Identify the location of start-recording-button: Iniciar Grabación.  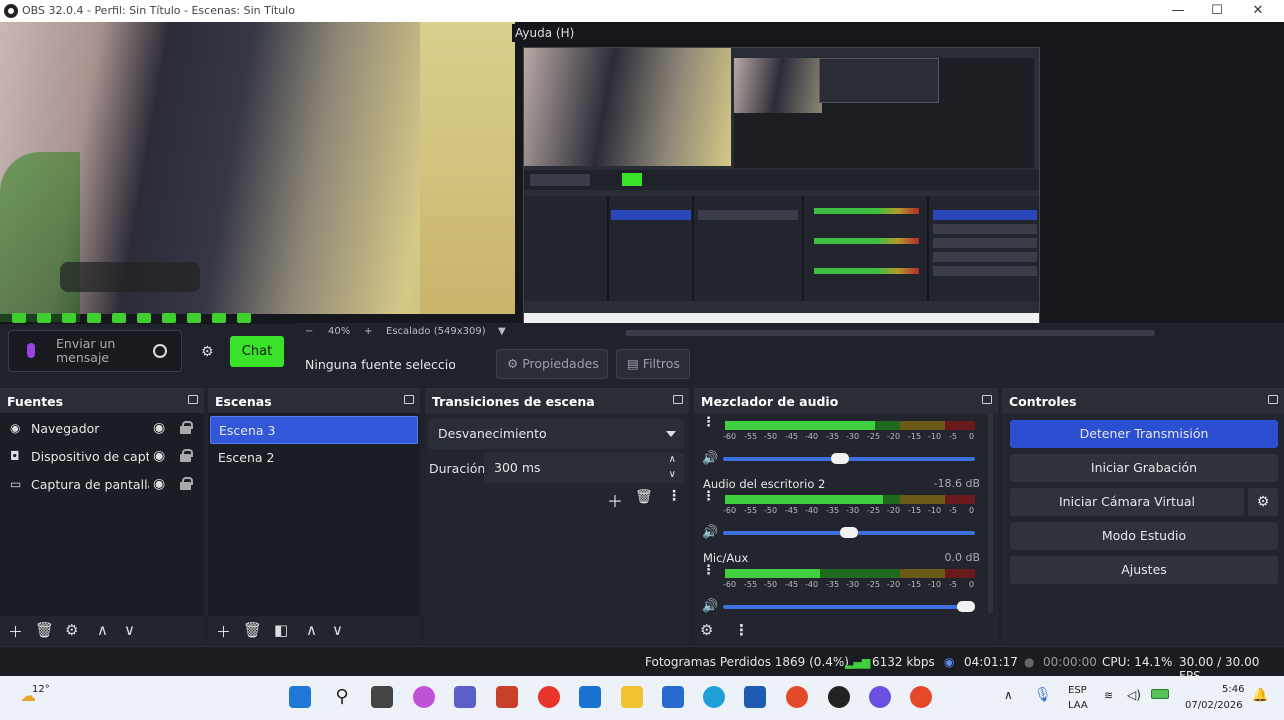
(1144, 468).